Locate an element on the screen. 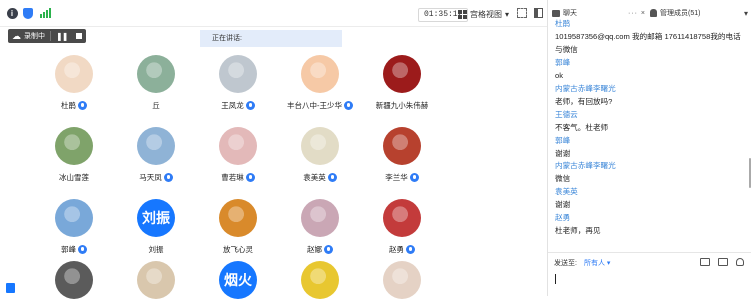  avatar: 烟火 is located at coordinates (238, 280).